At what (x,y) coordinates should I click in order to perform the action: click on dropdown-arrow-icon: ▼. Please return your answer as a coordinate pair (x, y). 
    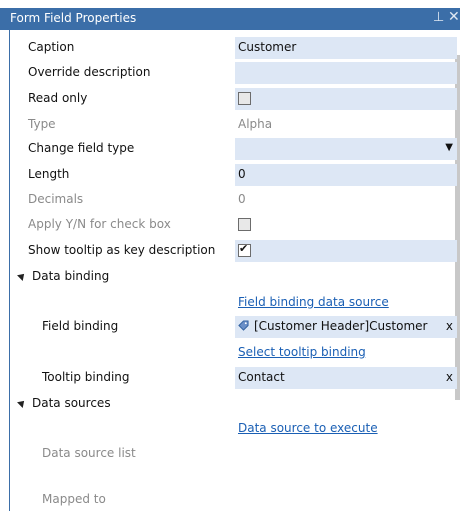
    Looking at the image, I should click on (449, 147).